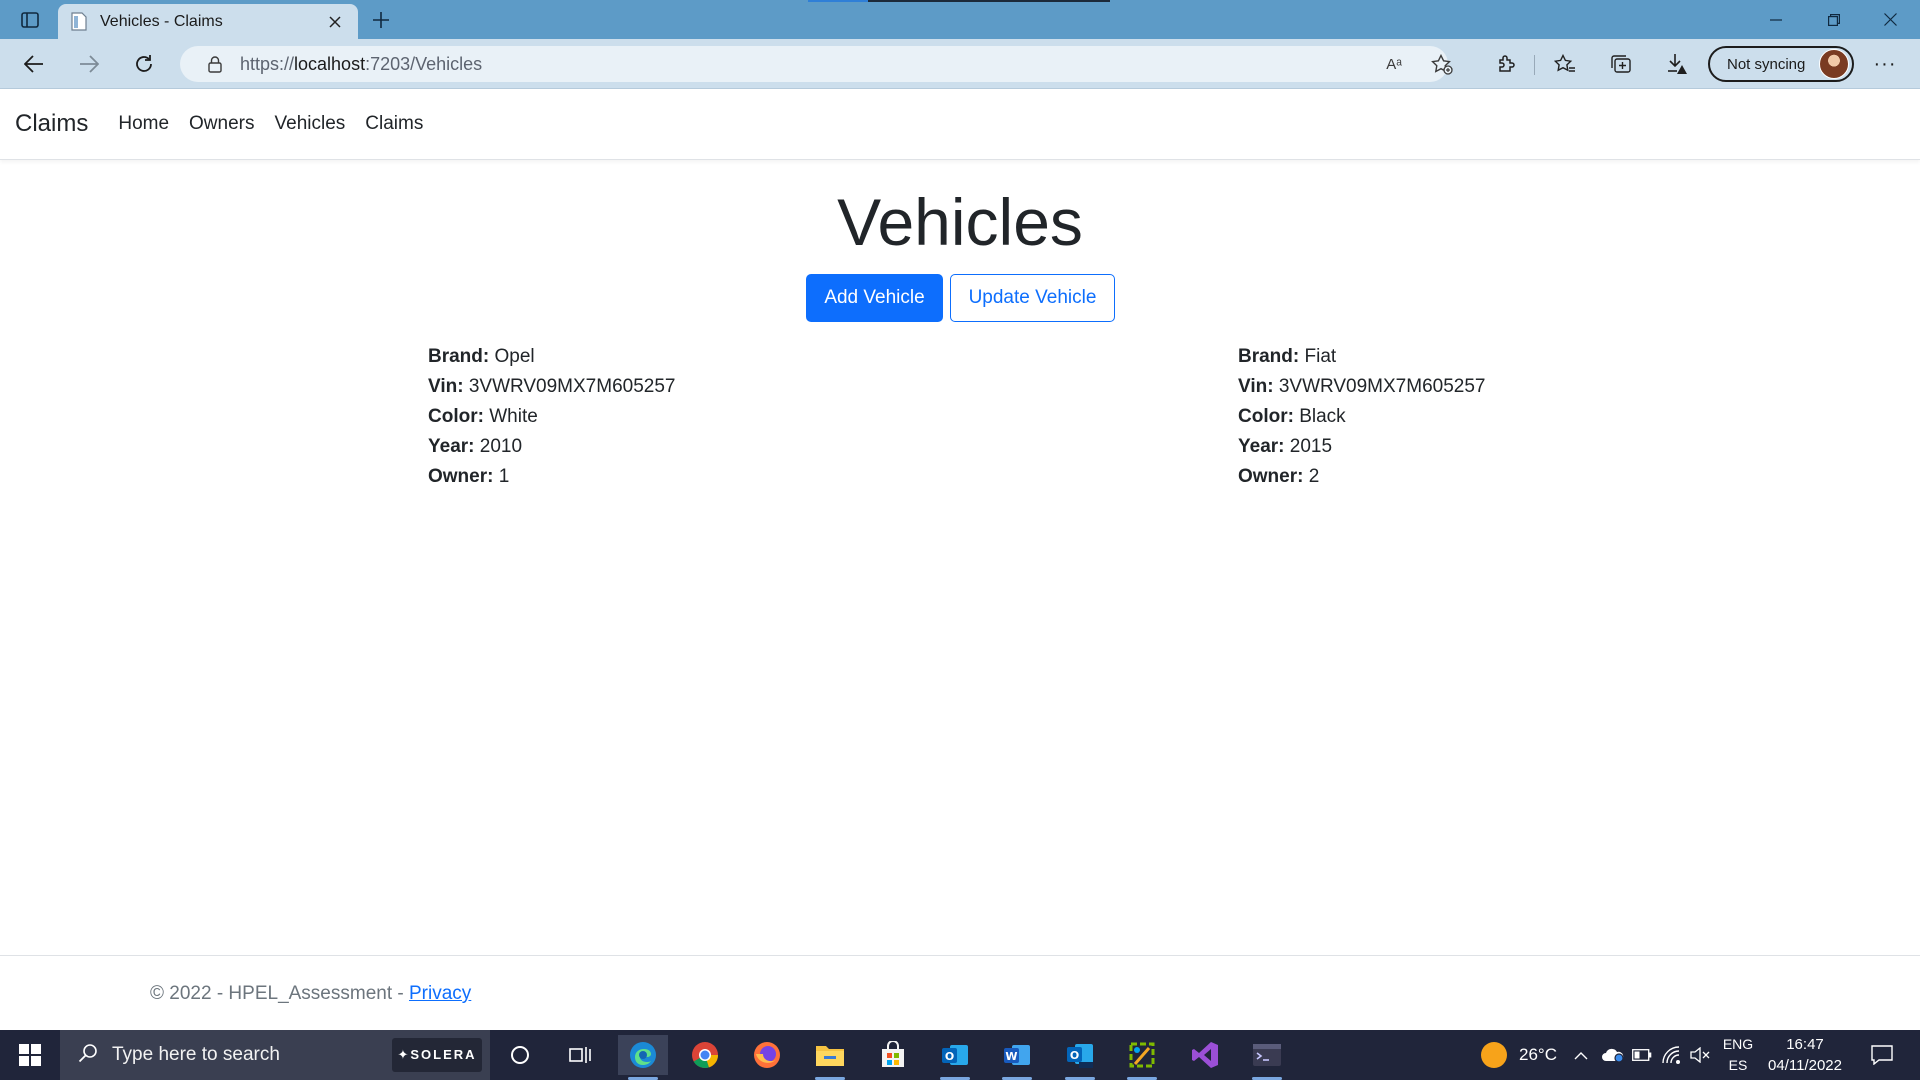  I want to click on edge-icon, so click(643, 1057).